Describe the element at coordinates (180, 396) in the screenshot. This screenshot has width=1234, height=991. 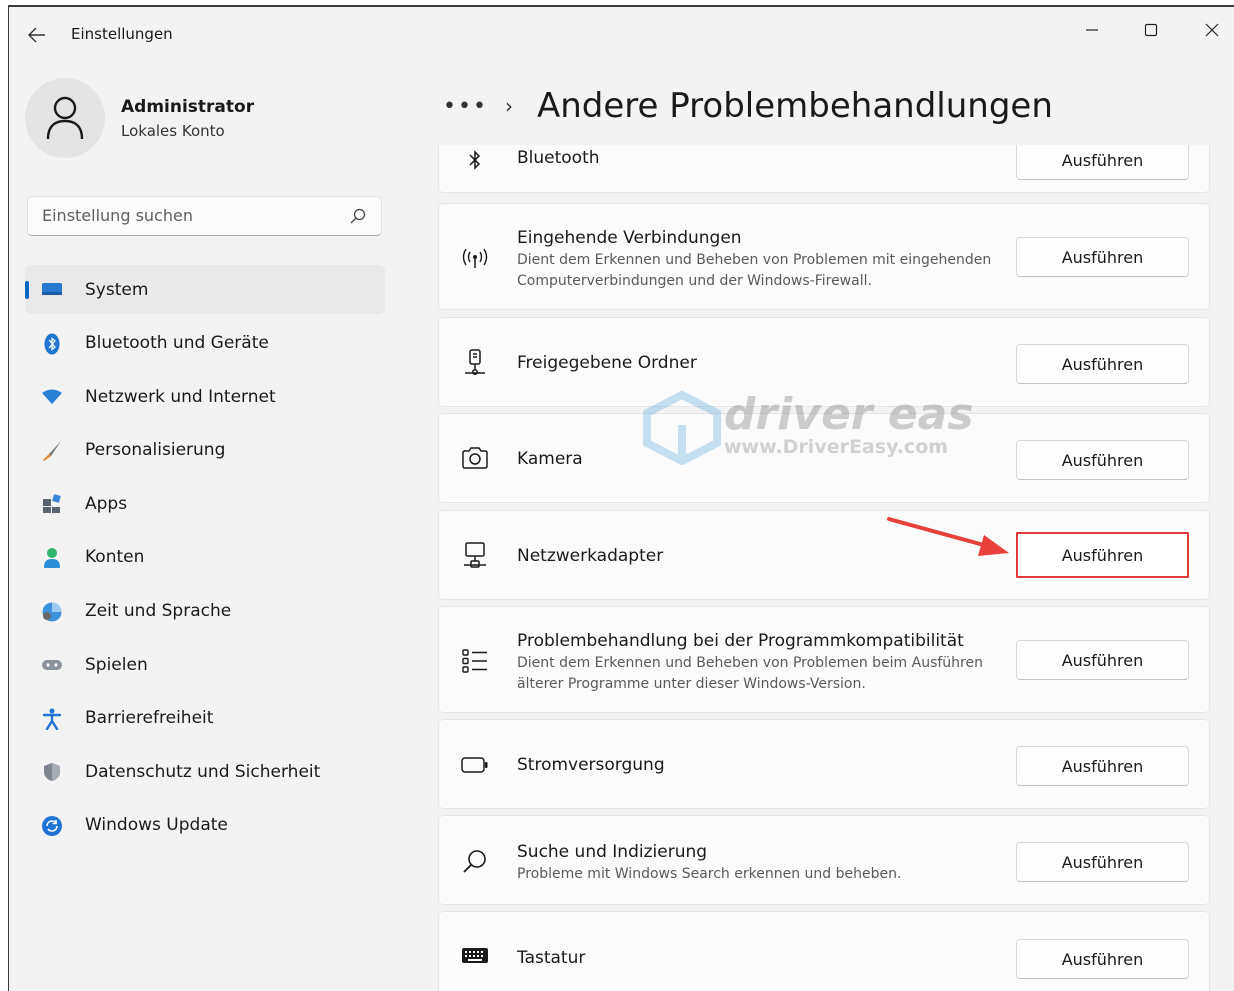
I see `sidebar-item-label: Netzwerk und Internet` at that location.